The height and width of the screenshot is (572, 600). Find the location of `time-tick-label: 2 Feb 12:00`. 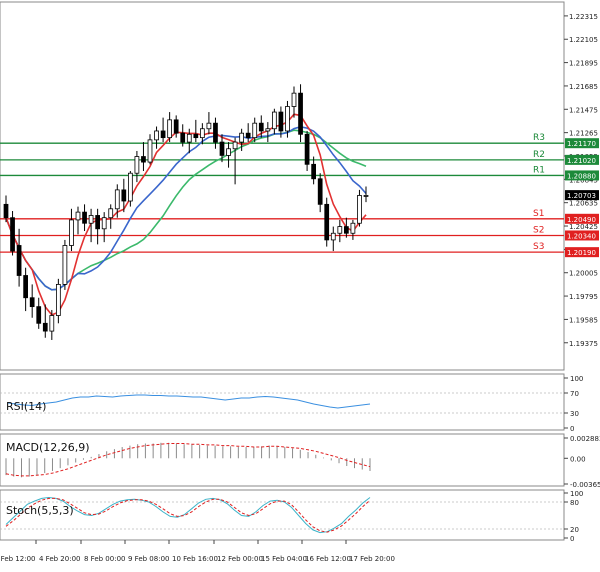

time-tick-label: 2 Feb 12:00 is located at coordinates (17, 559).